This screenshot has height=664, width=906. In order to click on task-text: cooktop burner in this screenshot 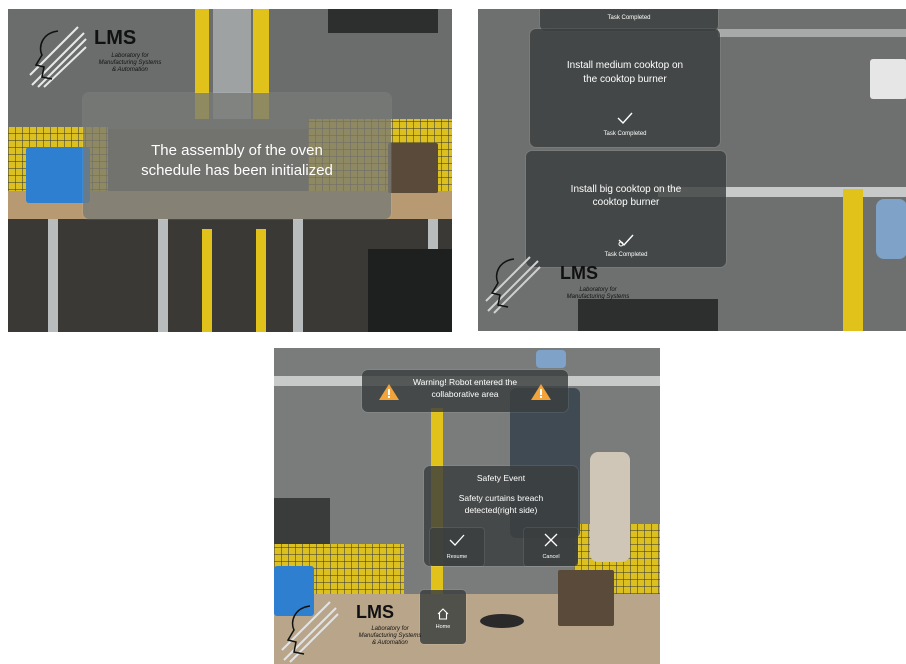, I will do `click(626, 202)`.